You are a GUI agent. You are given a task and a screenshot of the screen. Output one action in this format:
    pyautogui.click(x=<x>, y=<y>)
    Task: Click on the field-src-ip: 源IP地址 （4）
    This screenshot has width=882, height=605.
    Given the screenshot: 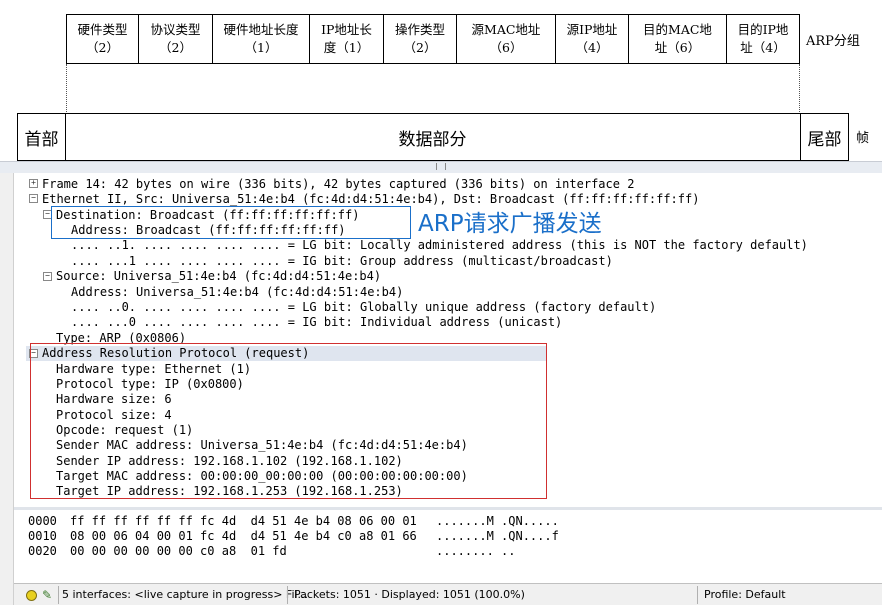 What is the action you would take?
    pyautogui.click(x=592, y=39)
    